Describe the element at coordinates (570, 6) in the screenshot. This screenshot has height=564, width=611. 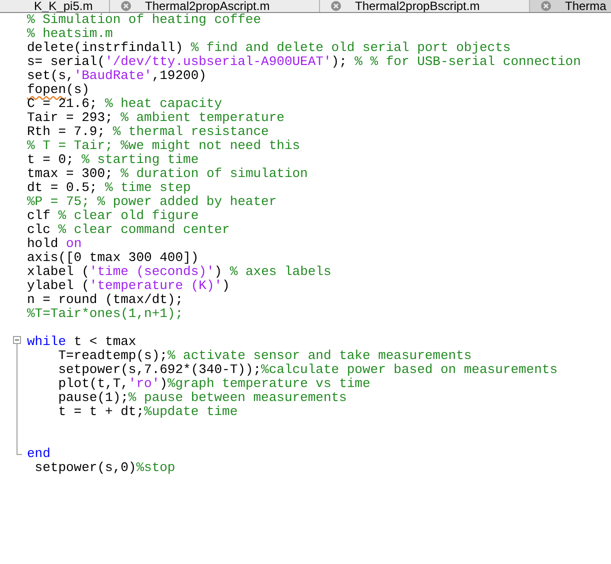
I see `editor-tab: Therma` at that location.